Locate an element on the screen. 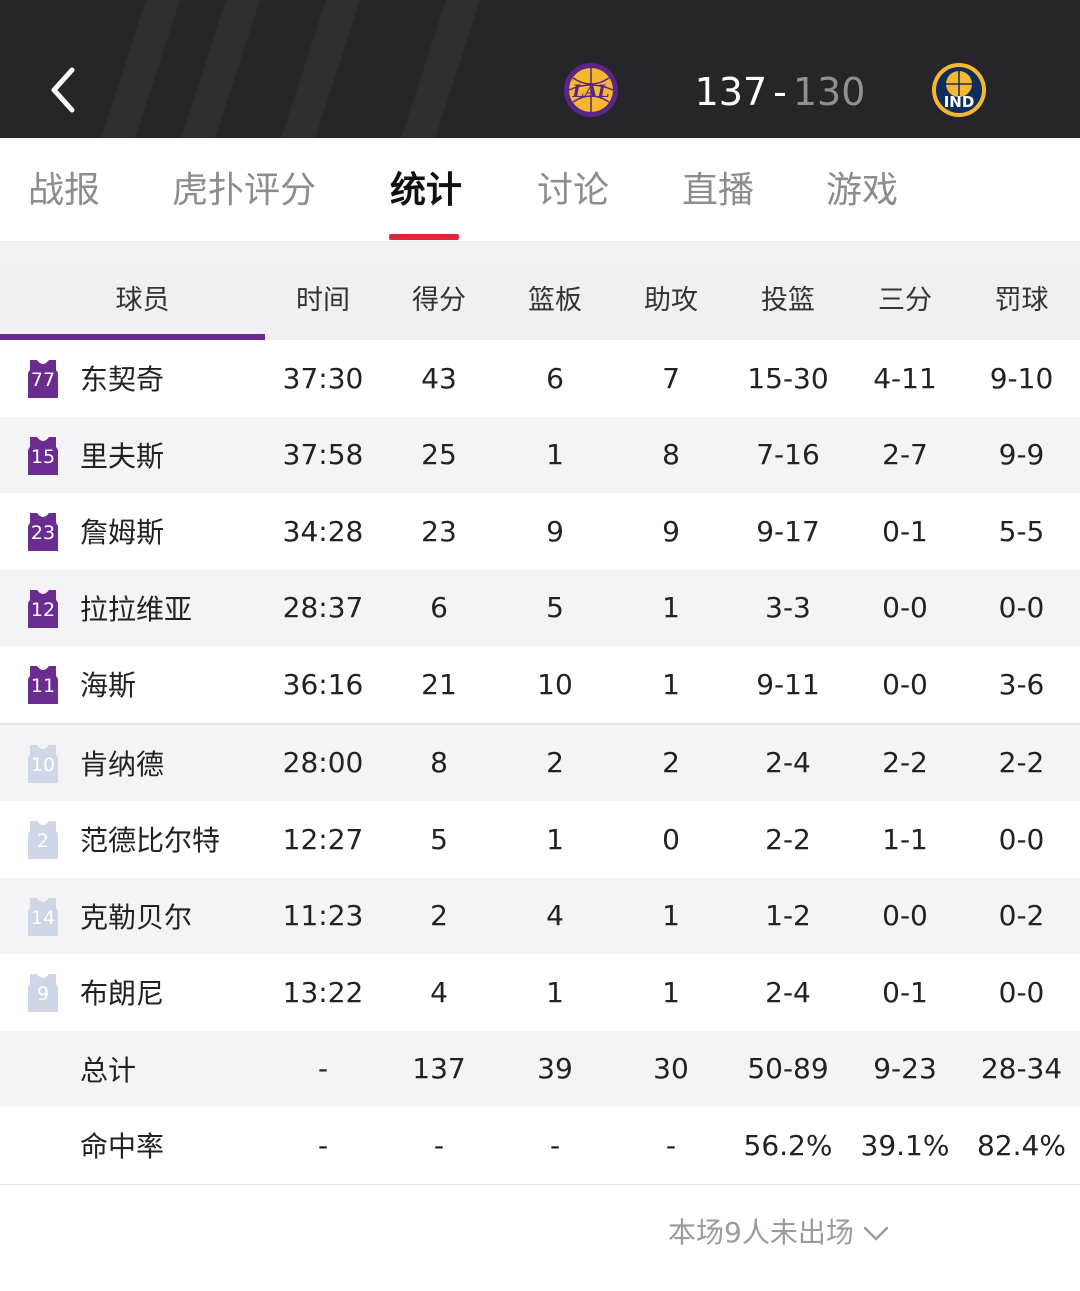  tab-recap: 战报 is located at coordinates (64, 191).